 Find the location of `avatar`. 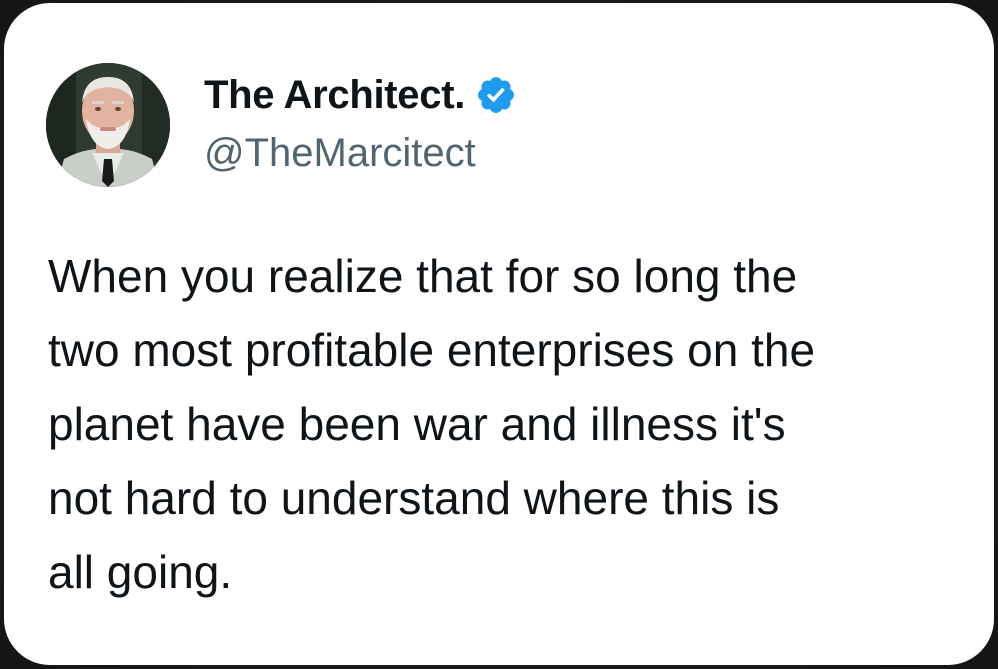

avatar is located at coordinates (108, 125).